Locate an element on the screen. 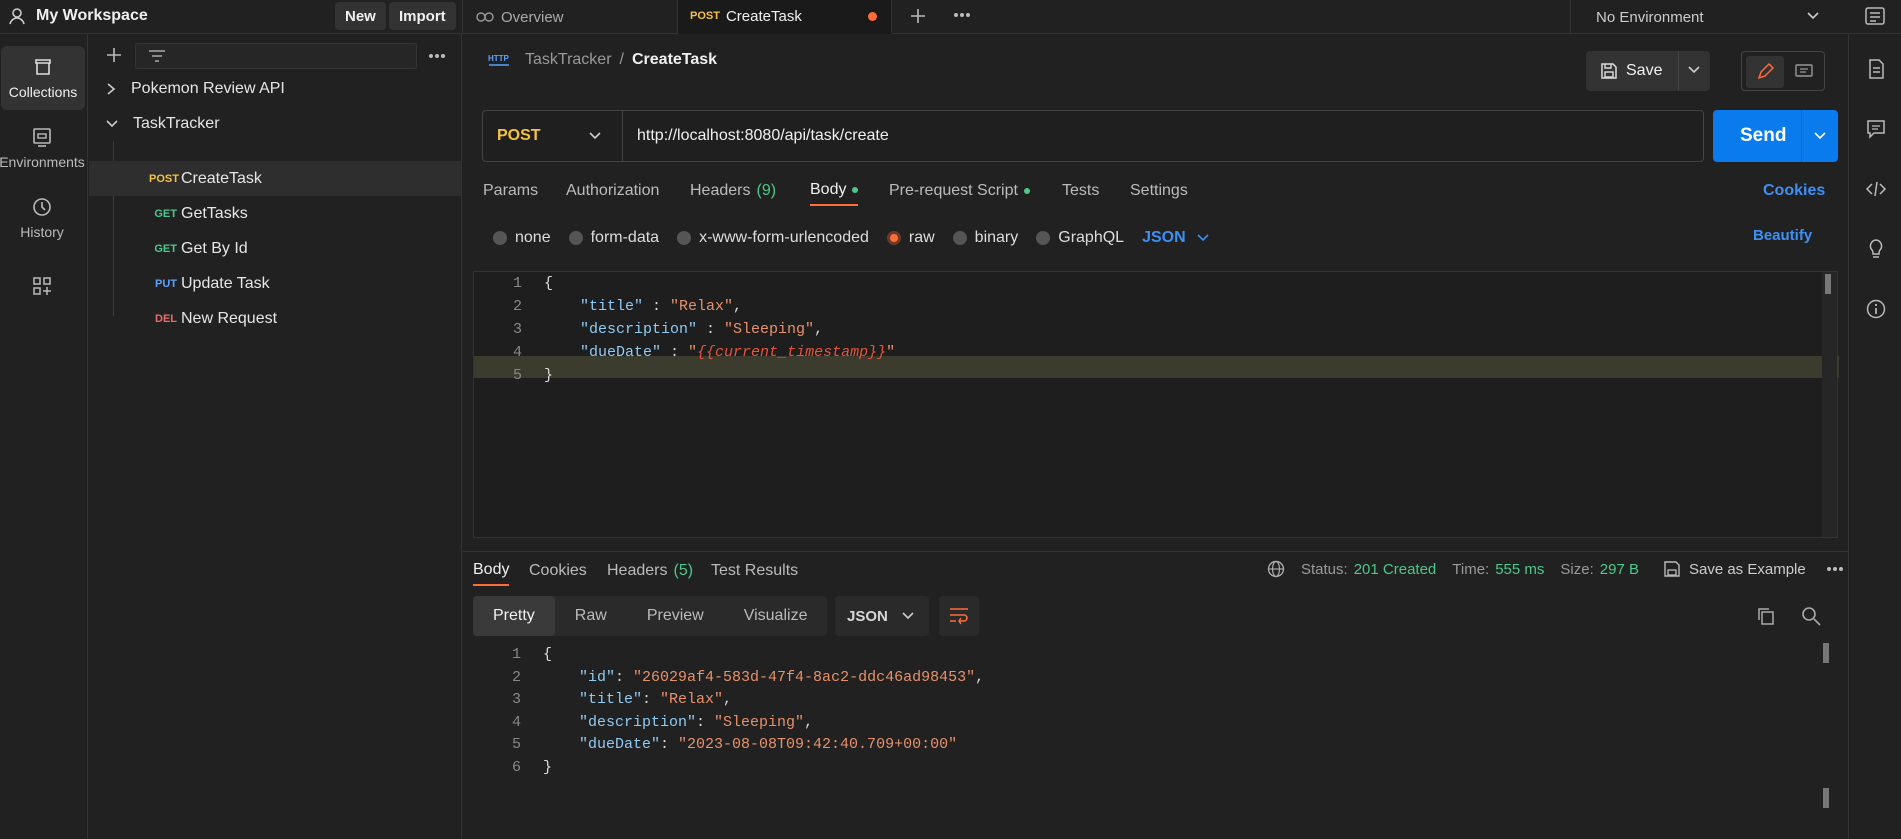 This screenshot has width=1901, height=839. tab-createtask: POST CreateTask is located at coordinates (785, 17).